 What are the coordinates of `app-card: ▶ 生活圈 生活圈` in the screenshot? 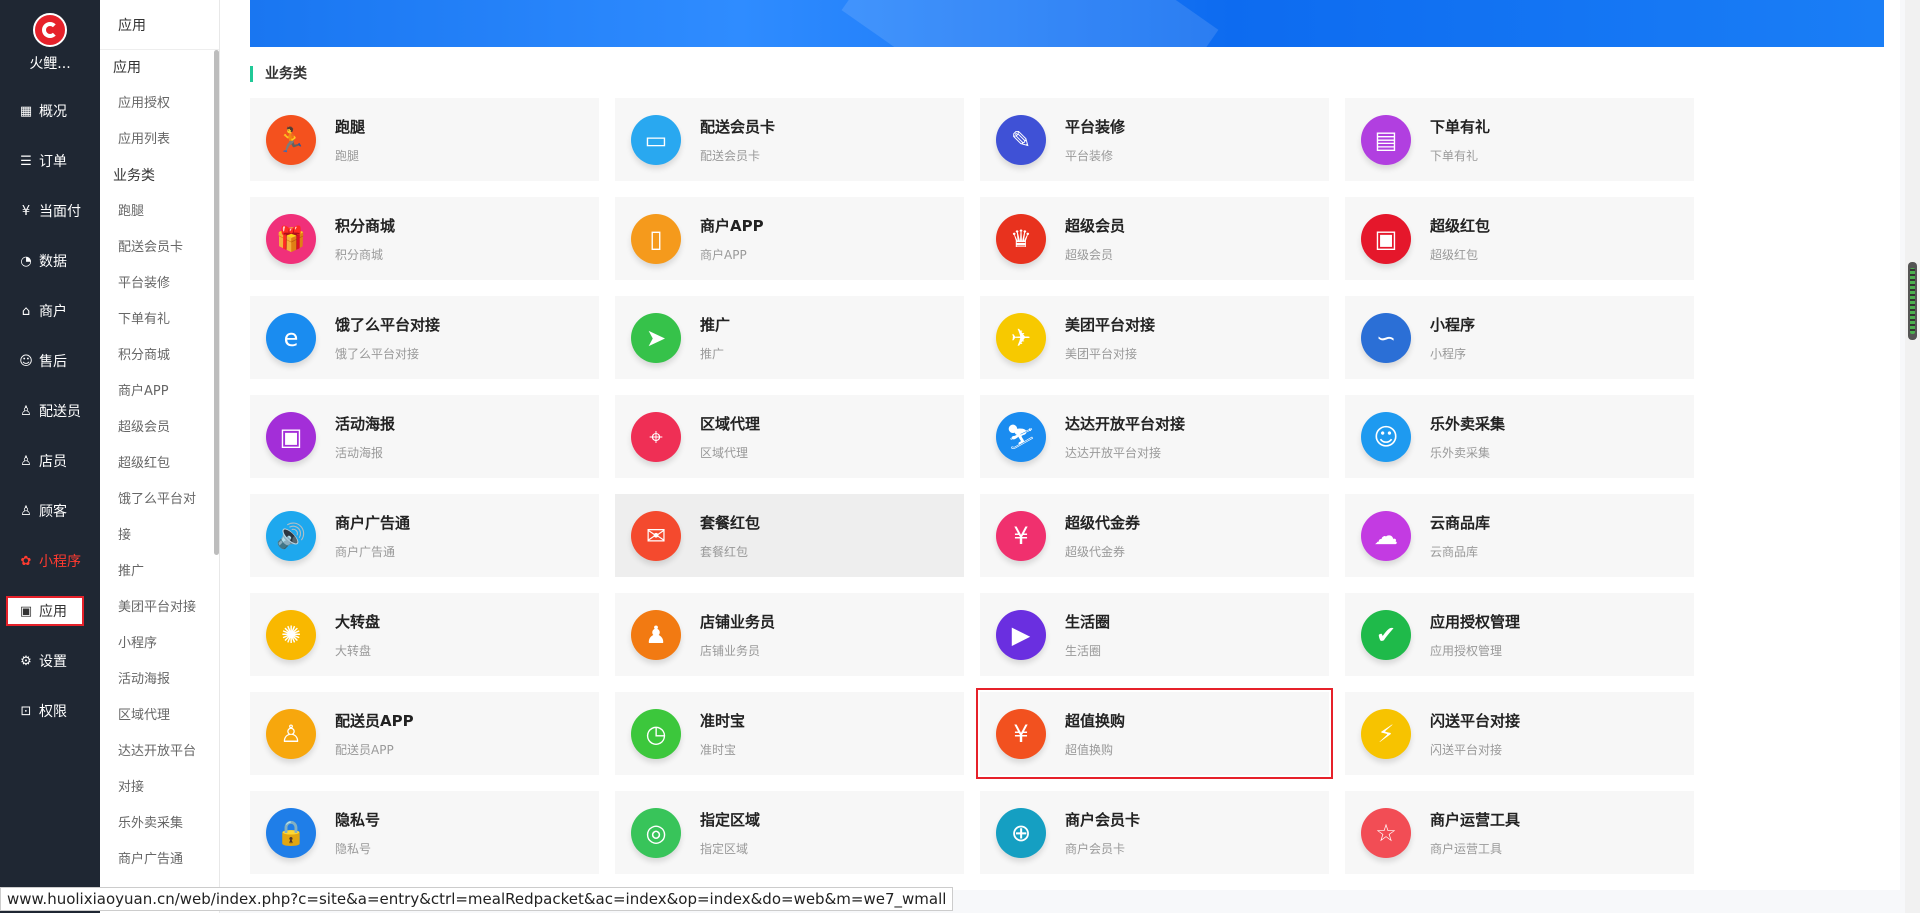 It's located at (1154, 634).